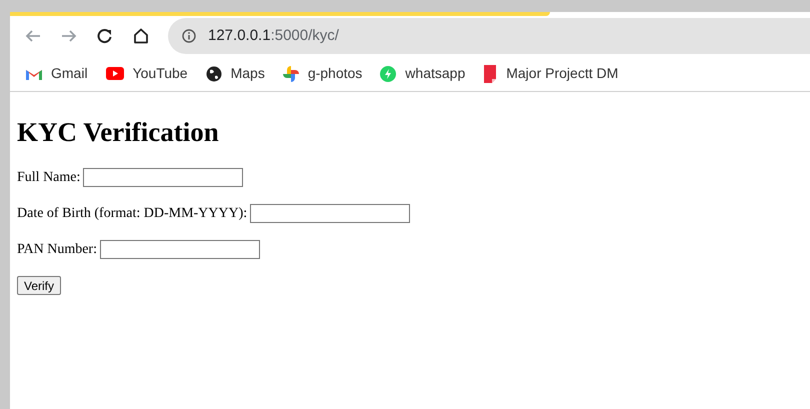 This screenshot has height=409, width=810. What do you see at coordinates (48, 177) in the screenshot?
I see `field-label: Full Name:` at bounding box center [48, 177].